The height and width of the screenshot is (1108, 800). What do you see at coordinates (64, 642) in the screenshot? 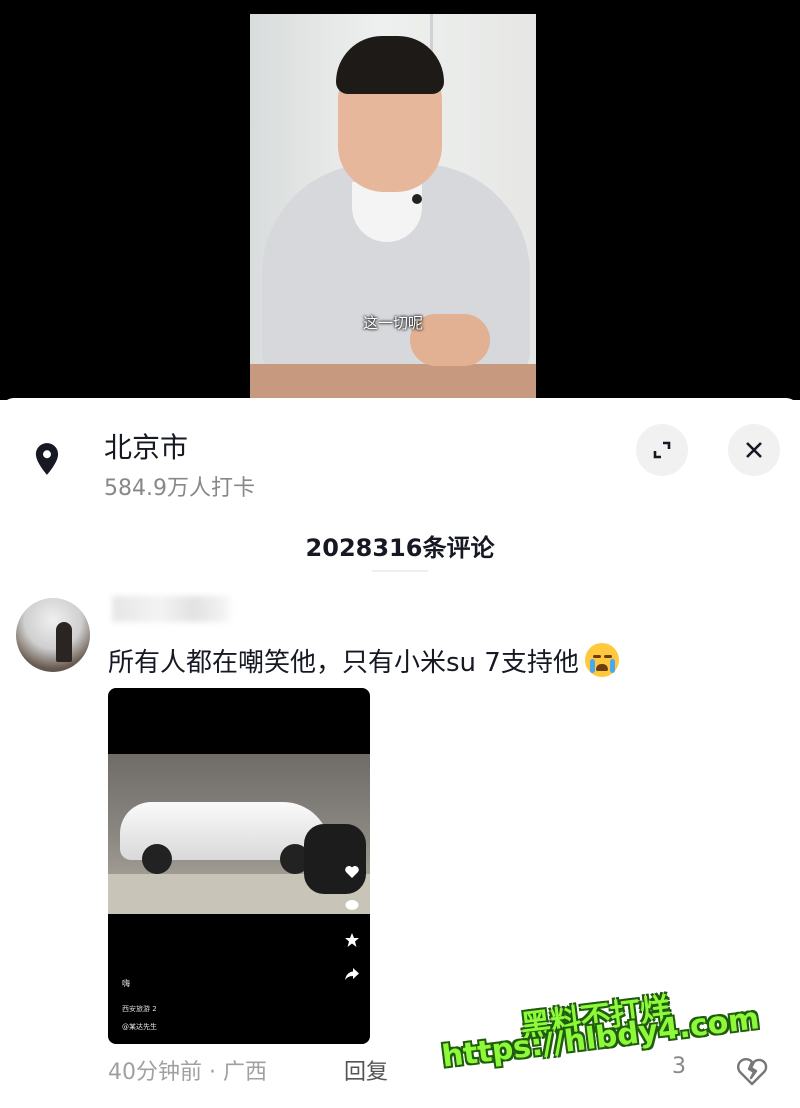
I see `avatar-figure` at bounding box center [64, 642].